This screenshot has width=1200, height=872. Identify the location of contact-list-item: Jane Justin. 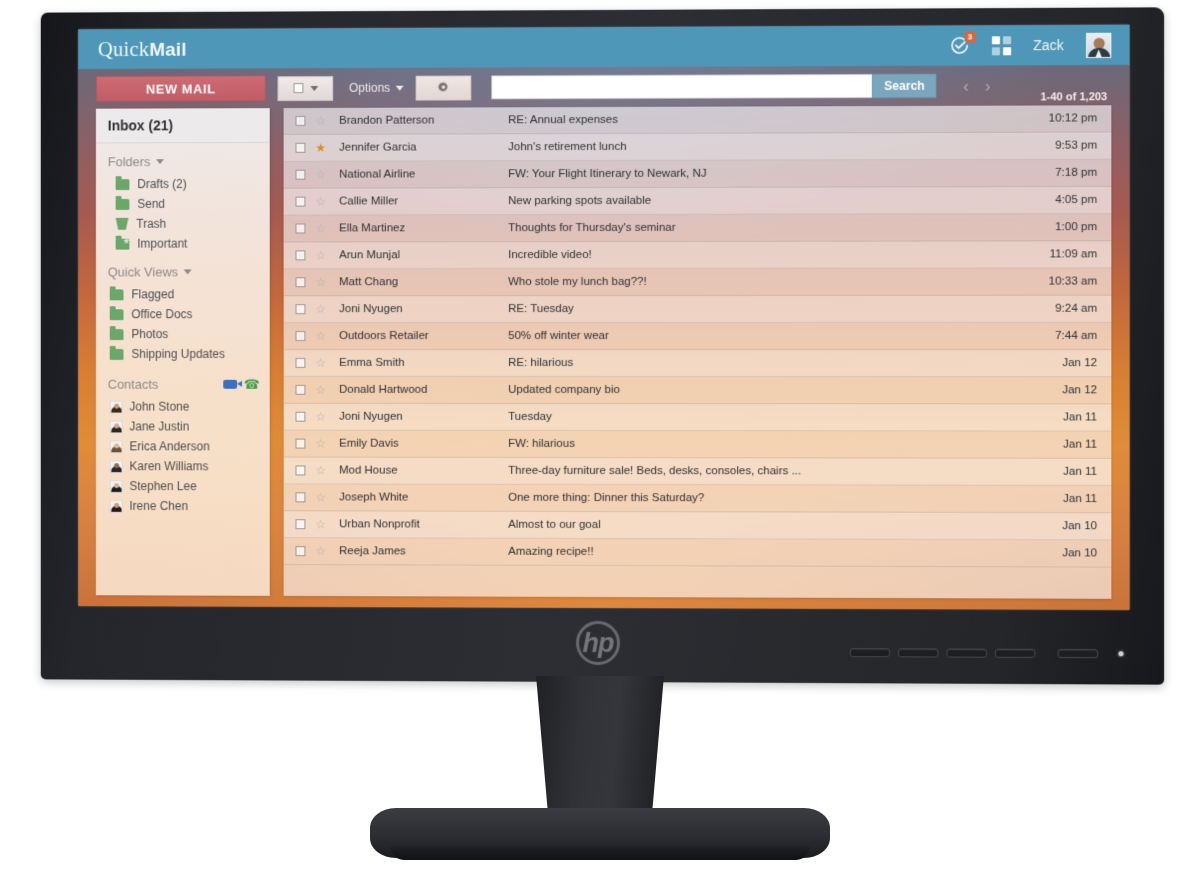
(183, 426).